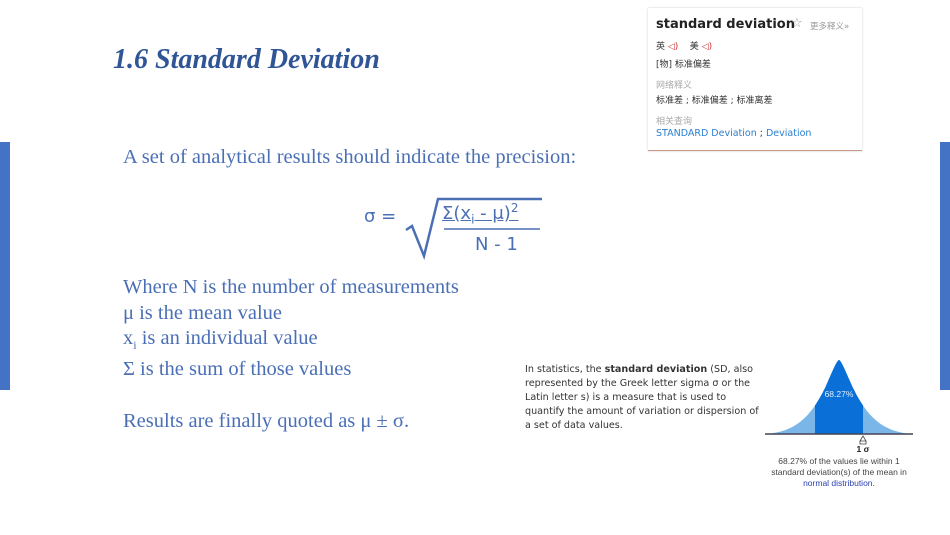 The height and width of the screenshot is (535, 950). What do you see at coordinates (788, 133) in the screenshot?
I see `related-link: Deviation` at bounding box center [788, 133].